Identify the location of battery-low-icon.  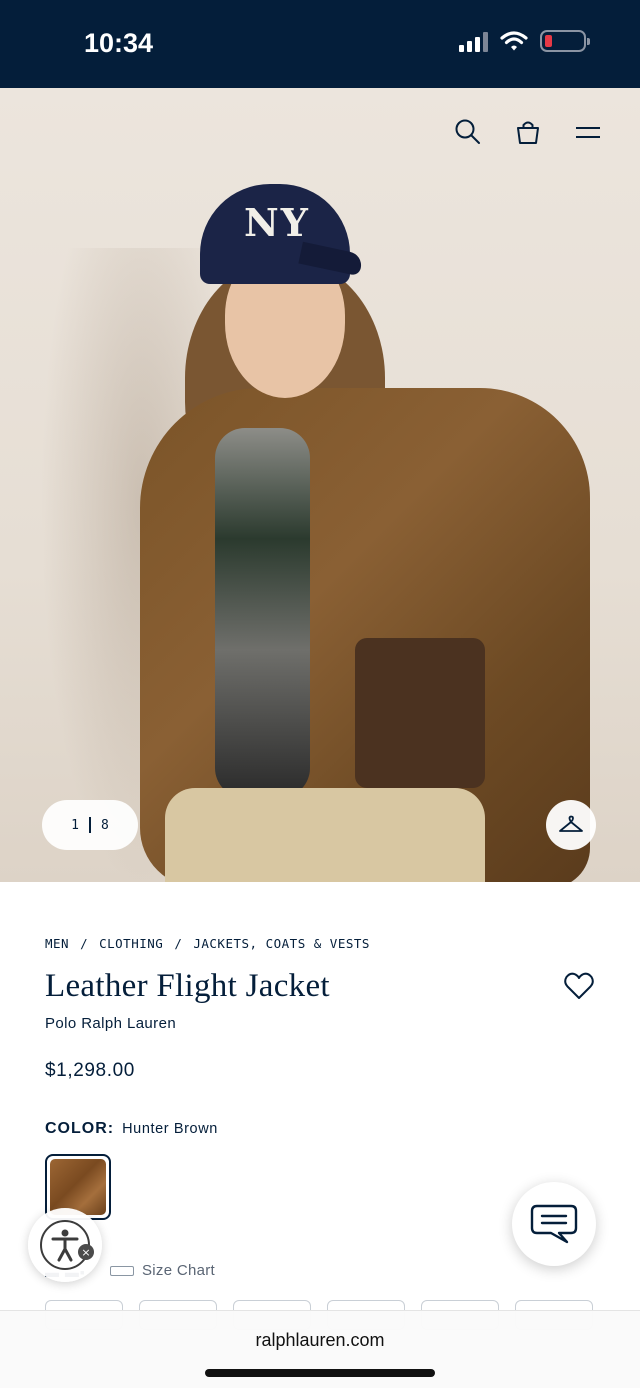
(565, 41).